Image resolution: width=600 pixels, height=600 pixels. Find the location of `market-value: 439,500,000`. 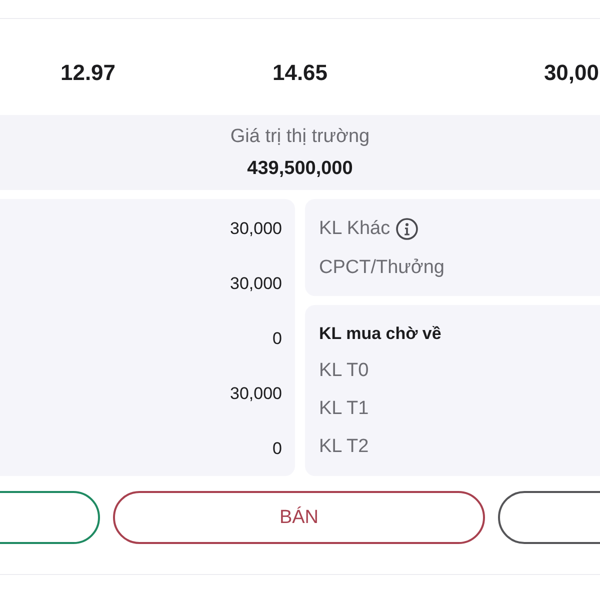

market-value: 439,500,000 is located at coordinates (300, 169).